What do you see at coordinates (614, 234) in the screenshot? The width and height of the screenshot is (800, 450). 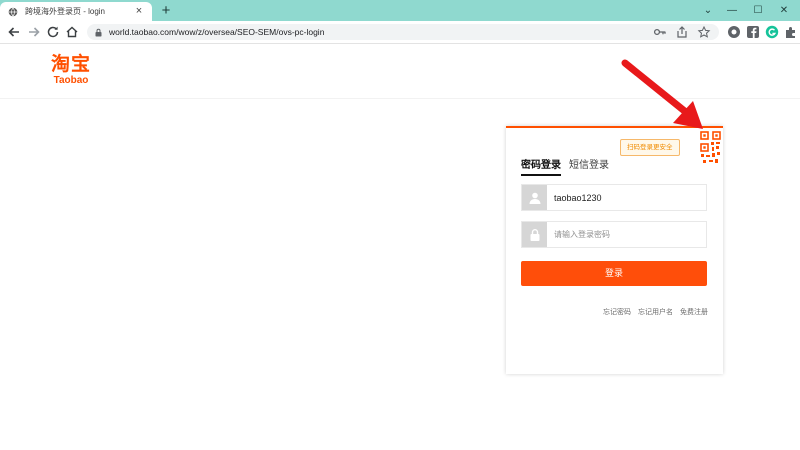 I see `password-field: 请输入登录密码` at bounding box center [614, 234].